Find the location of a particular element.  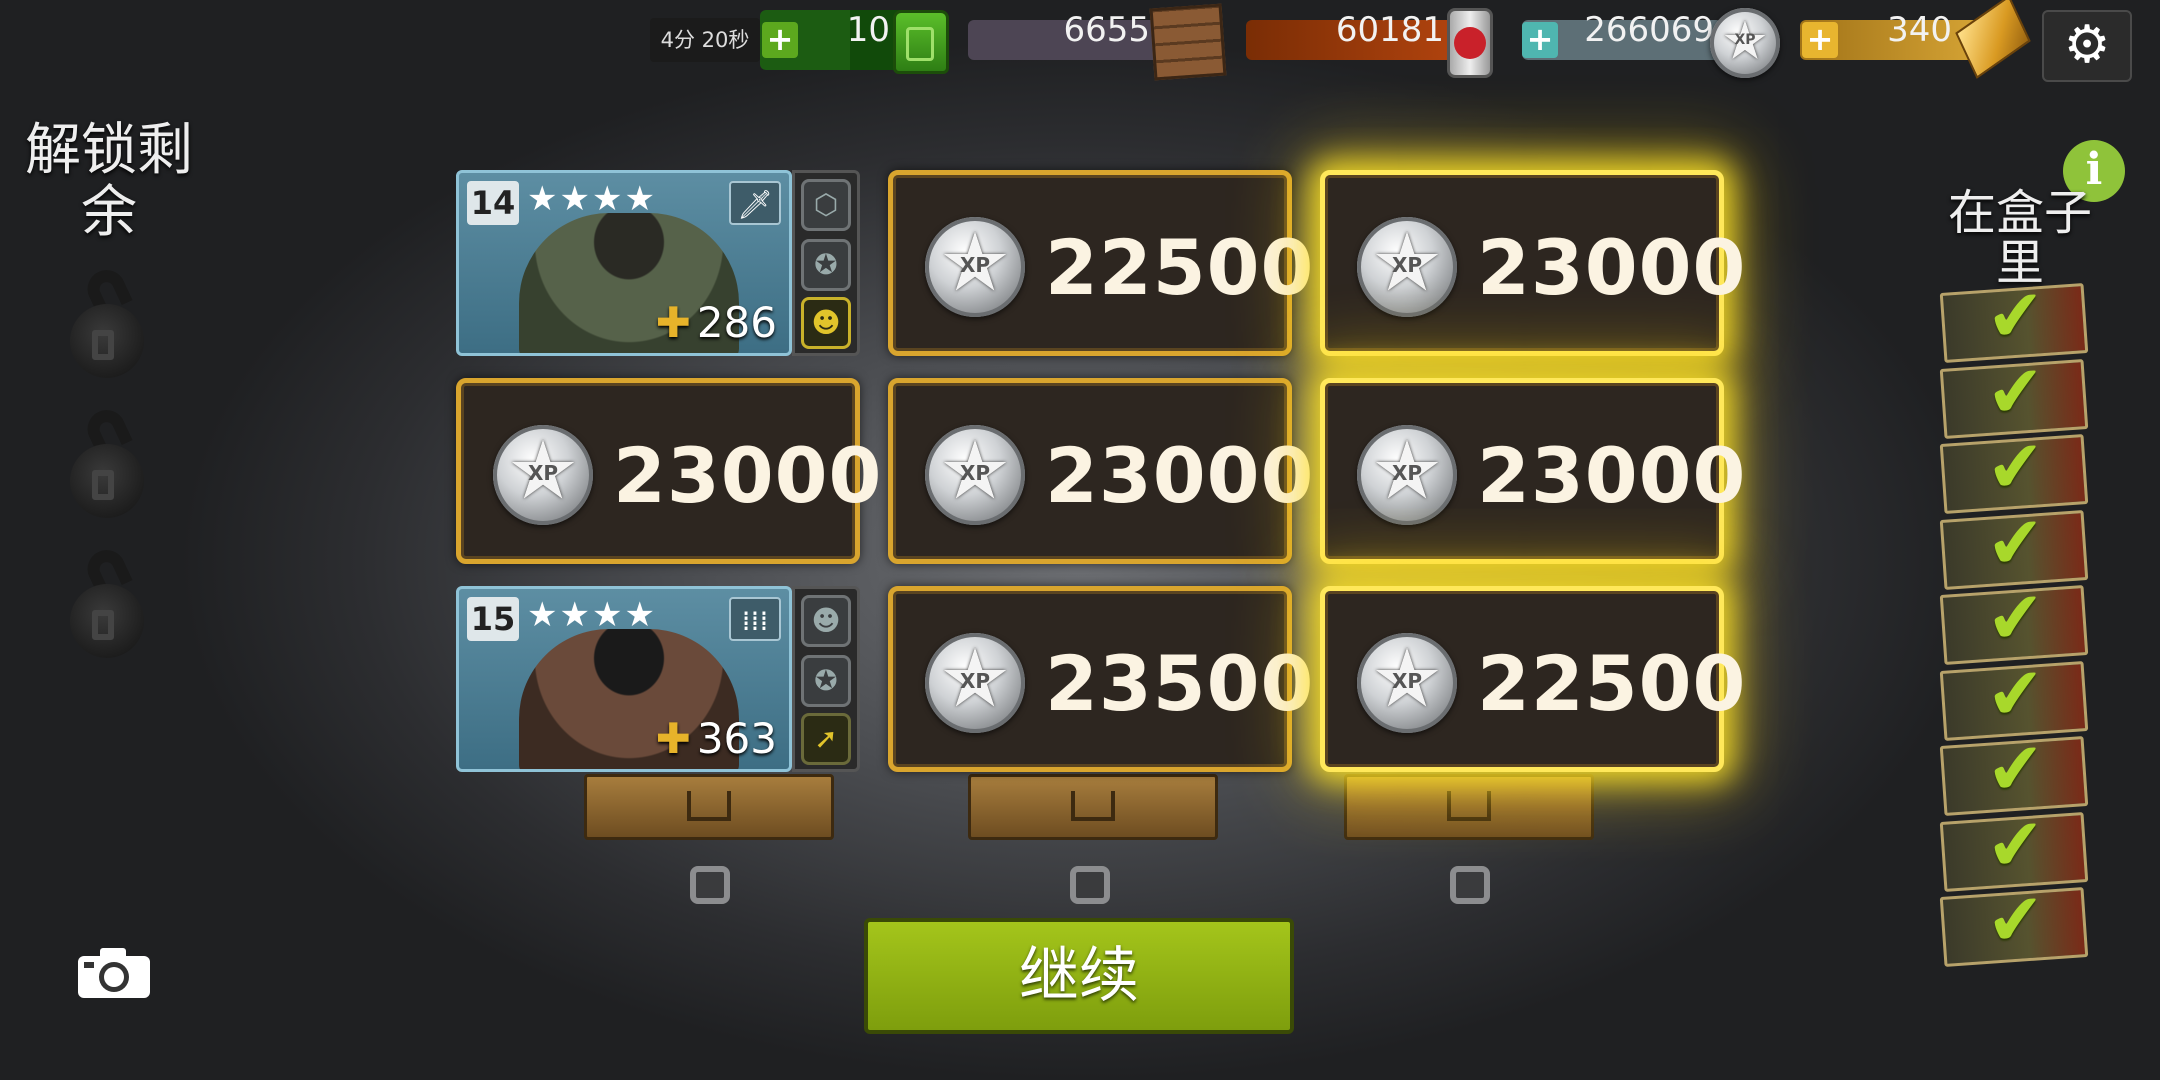

camera-button is located at coordinates (114, 973).